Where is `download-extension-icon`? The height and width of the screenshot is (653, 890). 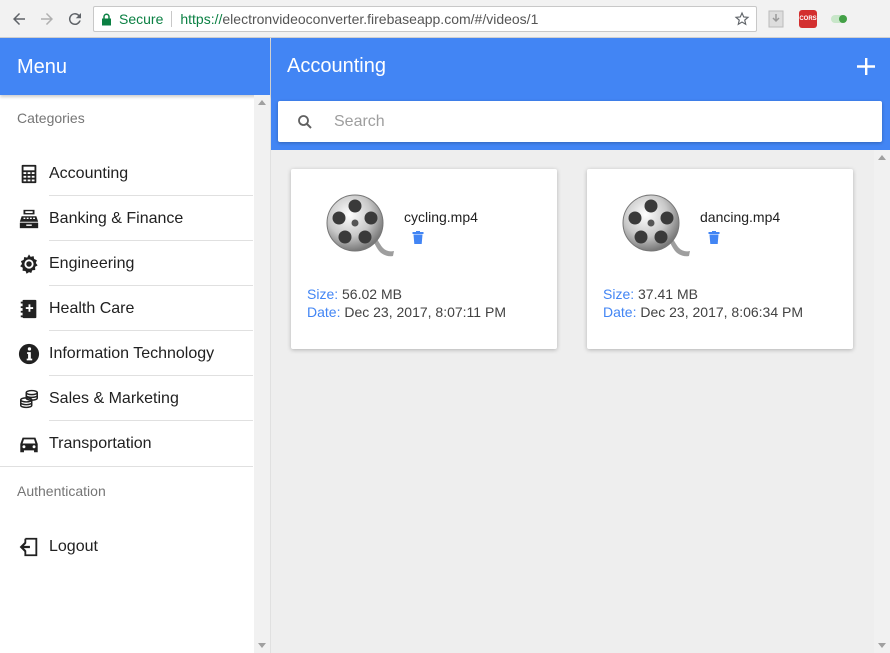 download-extension-icon is located at coordinates (776, 19).